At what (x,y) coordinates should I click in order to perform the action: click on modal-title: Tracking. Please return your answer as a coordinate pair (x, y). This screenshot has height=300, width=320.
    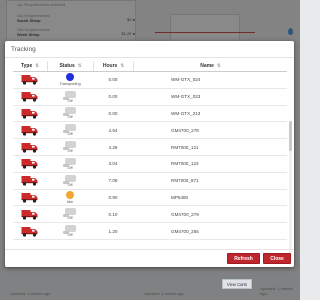
    Looking at the image, I should click on (23, 49).